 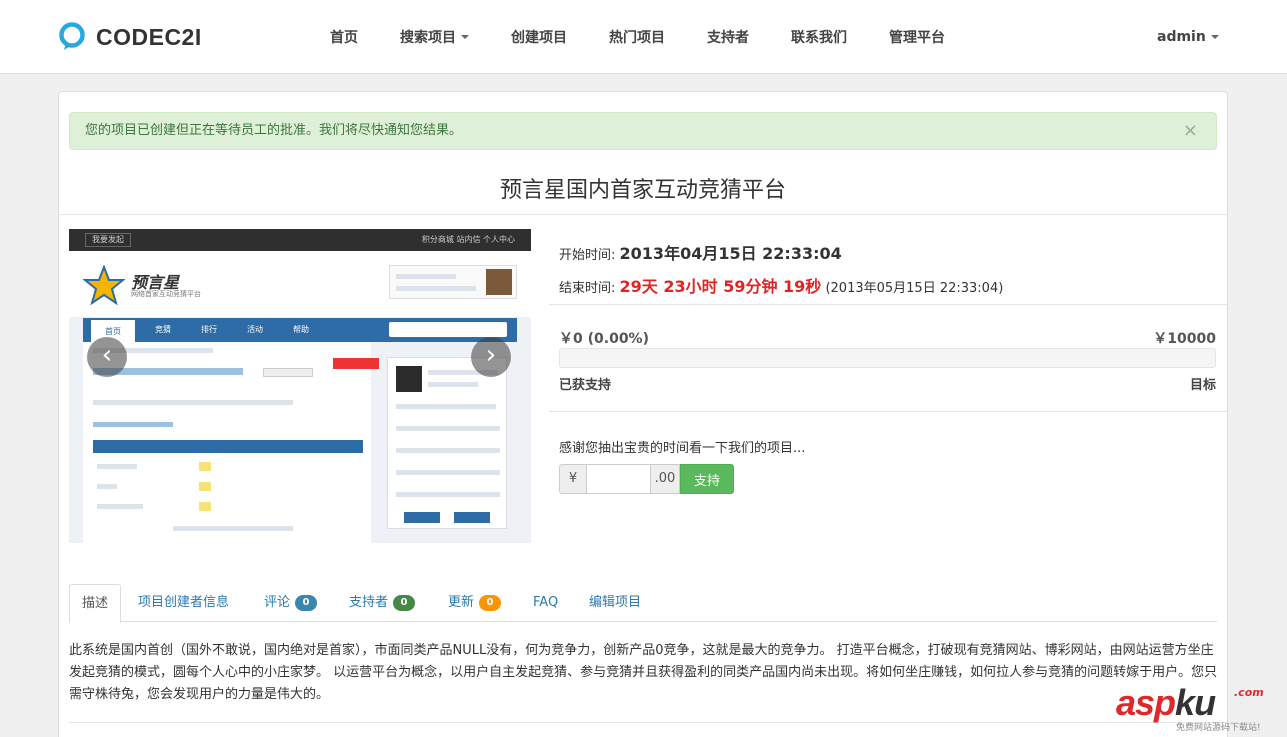 What do you see at coordinates (1190, 131) in the screenshot?
I see `close-icon: ×` at bounding box center [1190, 131].